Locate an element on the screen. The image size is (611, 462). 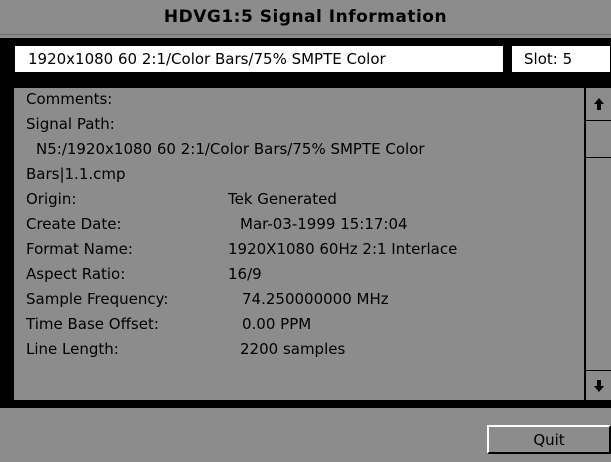
arrow-up-icon is located at coordinates (598, 104).